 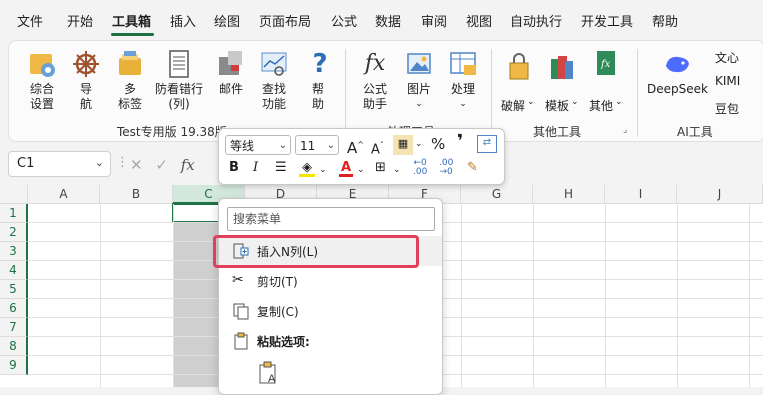 What do you see at coordinates (420, 168) in the screenshot?
I see `increase-decimal-icon: ←0.00` at bounding box center [420, 168].